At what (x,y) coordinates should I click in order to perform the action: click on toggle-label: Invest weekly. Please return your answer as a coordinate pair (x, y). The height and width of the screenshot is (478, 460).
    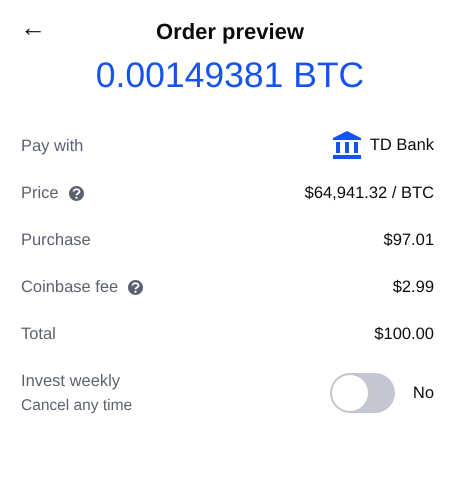
    Looking at the image, I should click on (71, 381).